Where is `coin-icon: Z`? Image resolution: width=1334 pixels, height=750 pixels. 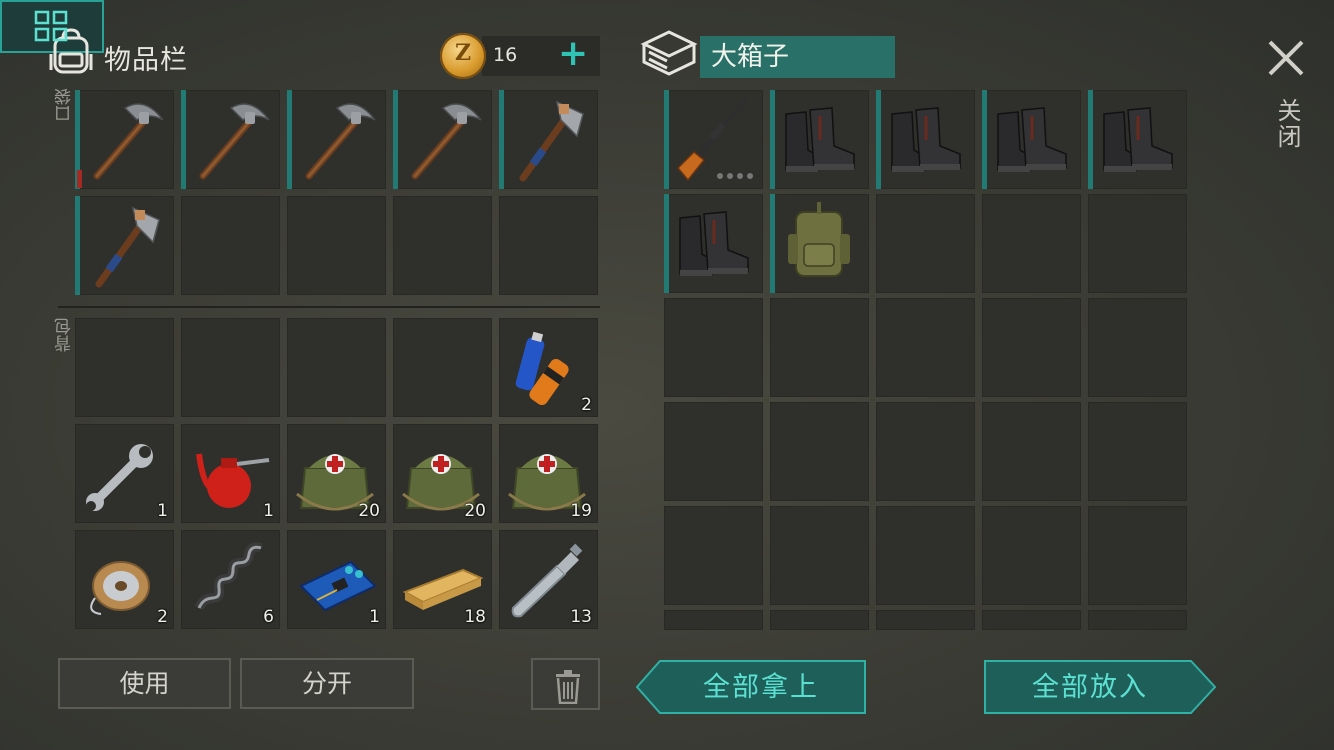
coin-icon: Z is located at coordinates (463, 56).